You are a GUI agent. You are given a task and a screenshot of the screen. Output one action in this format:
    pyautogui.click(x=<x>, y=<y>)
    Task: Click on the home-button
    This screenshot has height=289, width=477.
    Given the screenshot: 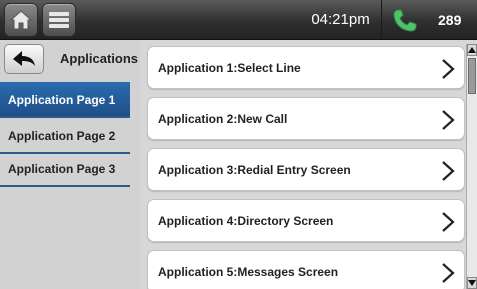 What is the action you would take?
    pyautogui.click(x=21, y=20)
    